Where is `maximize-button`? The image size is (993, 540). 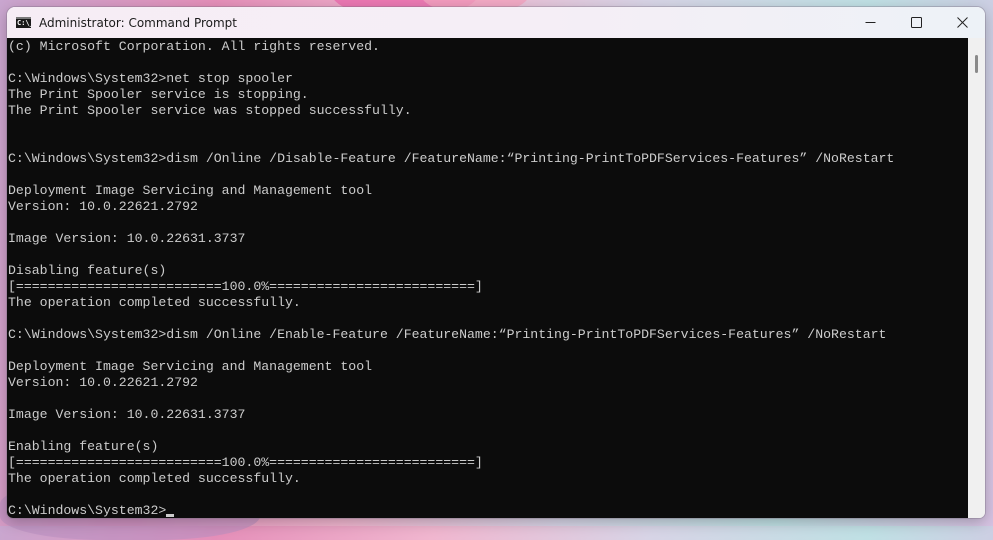
maximize-button is located at coordinates (916, 22).